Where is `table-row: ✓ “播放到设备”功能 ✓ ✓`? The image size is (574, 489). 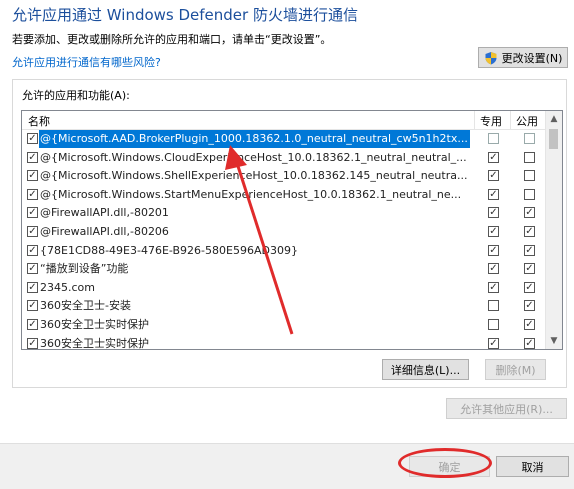
table-row: ✓ “播放到设备”功能 ✓ ✓ is located at coordinates (284, 269).